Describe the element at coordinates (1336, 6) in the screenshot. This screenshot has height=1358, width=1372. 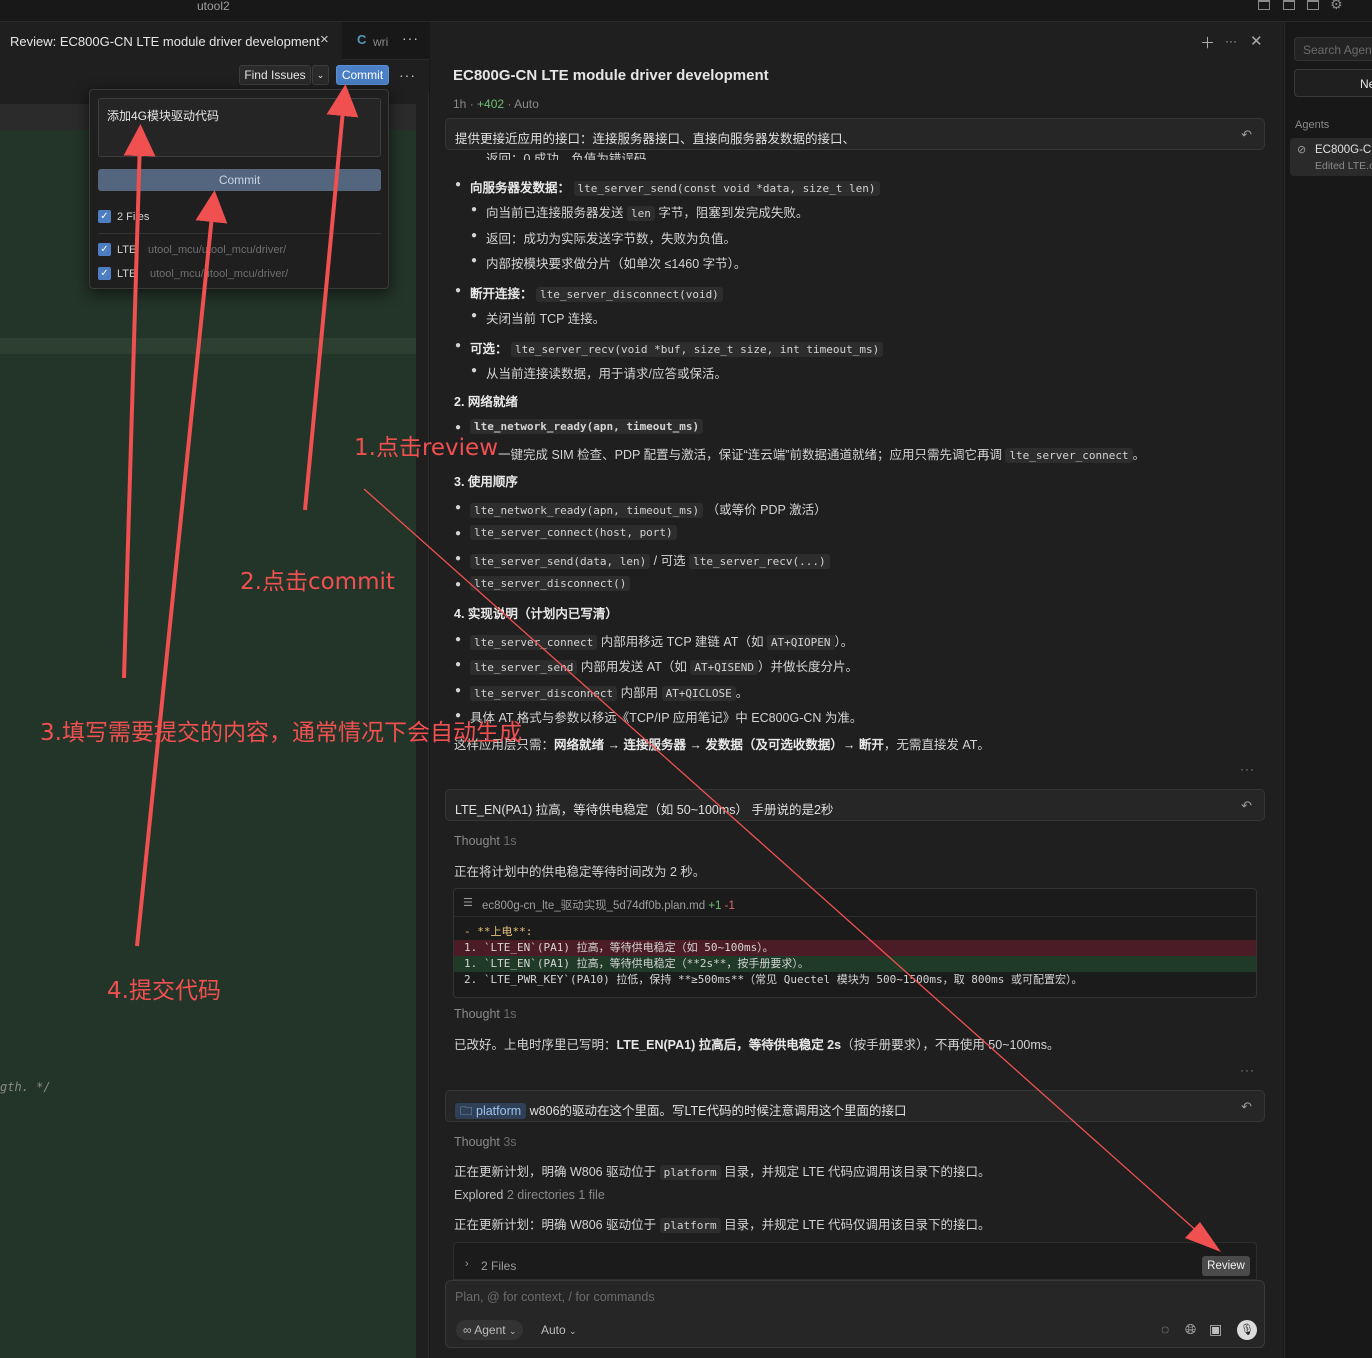
I see `settings-gear-icon: ⚙` at that location.